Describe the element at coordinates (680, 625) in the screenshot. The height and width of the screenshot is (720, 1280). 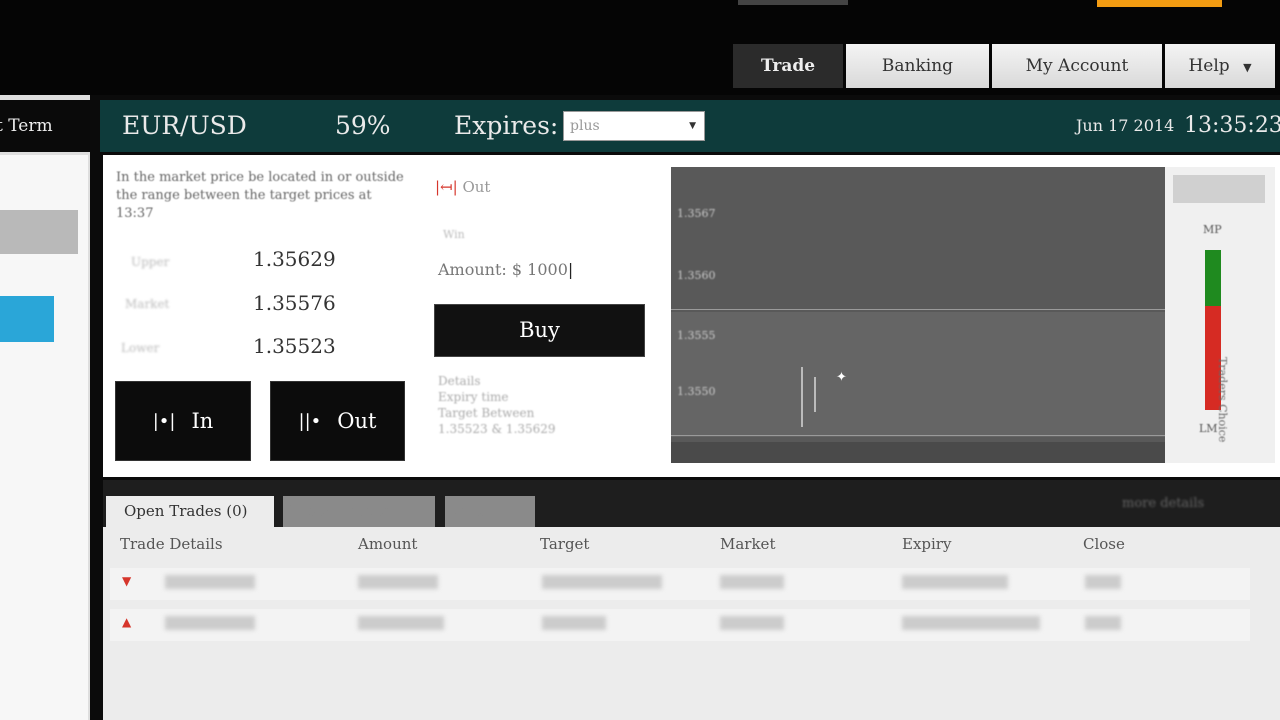
I see `table-row: ▲` at that location.